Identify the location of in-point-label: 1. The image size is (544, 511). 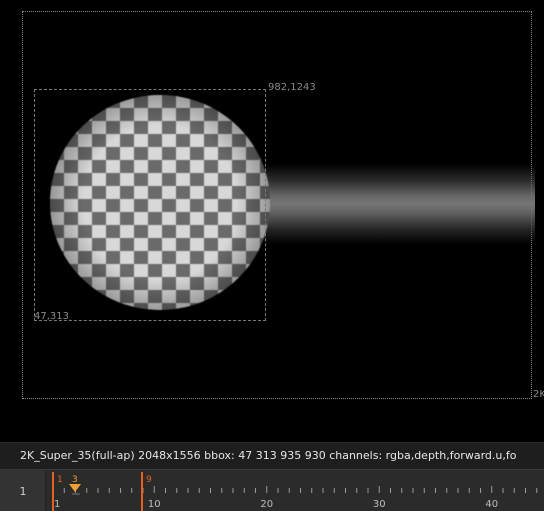
(60, 480).